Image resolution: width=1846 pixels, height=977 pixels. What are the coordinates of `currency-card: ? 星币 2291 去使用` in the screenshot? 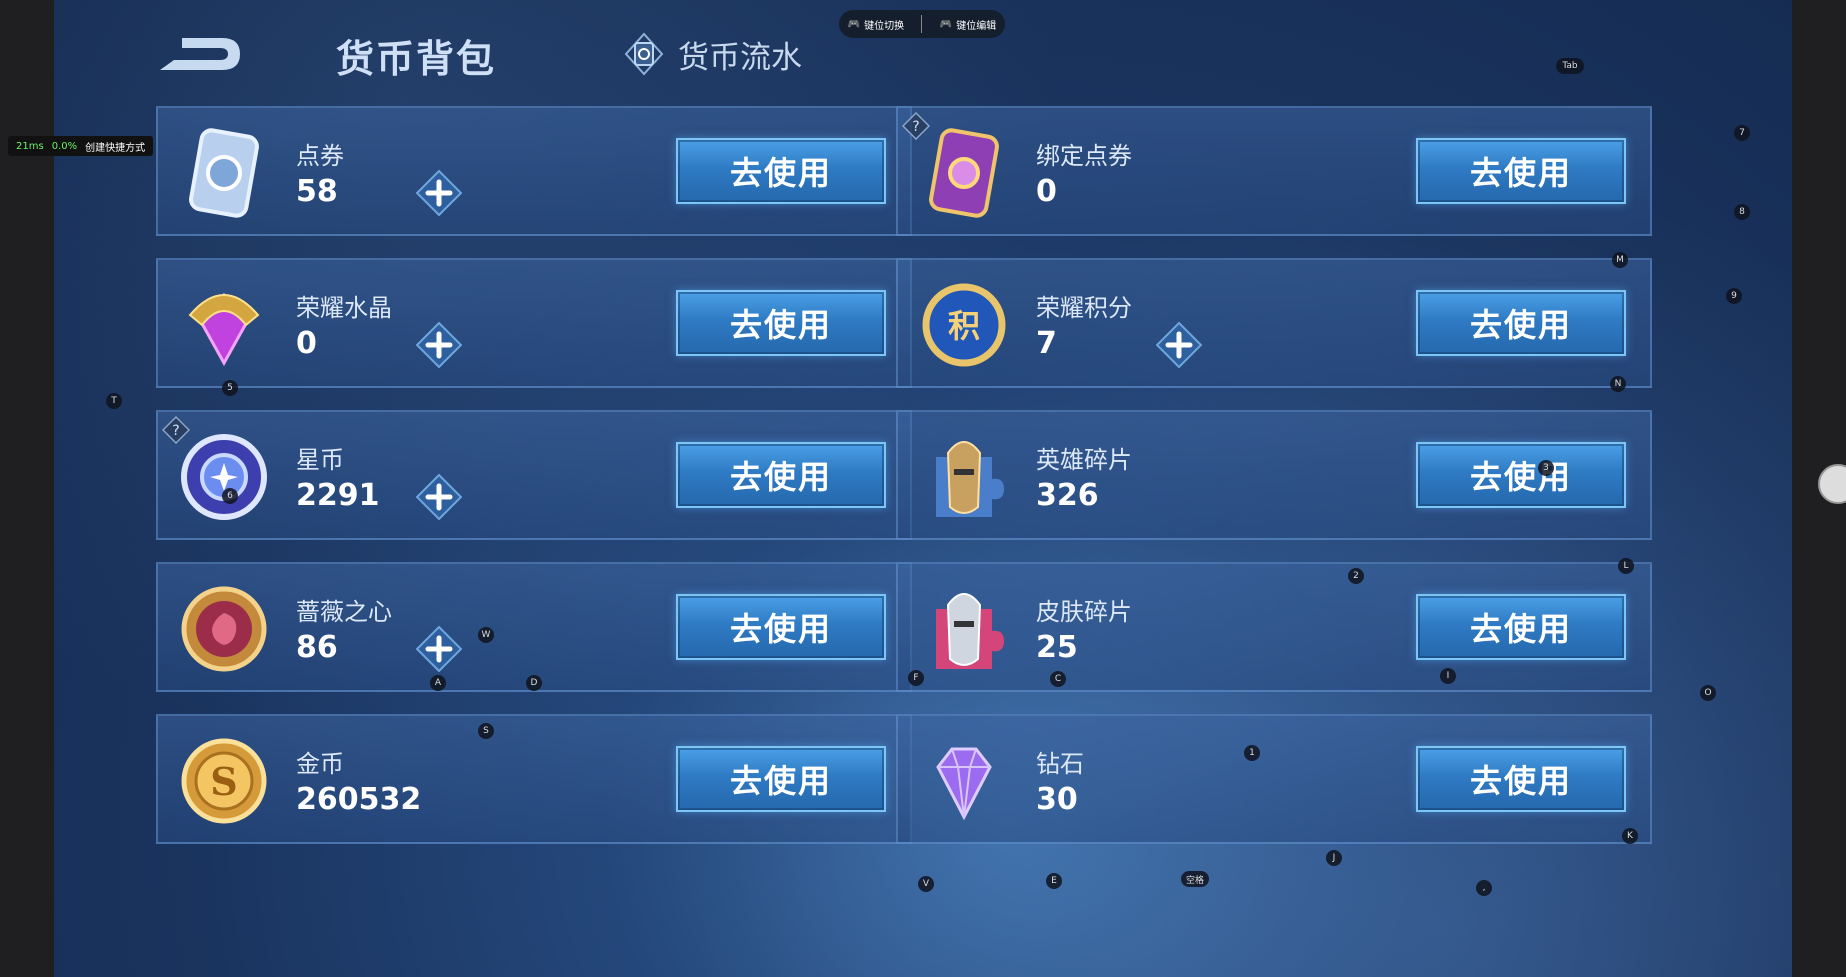 It's located at (534, 475).